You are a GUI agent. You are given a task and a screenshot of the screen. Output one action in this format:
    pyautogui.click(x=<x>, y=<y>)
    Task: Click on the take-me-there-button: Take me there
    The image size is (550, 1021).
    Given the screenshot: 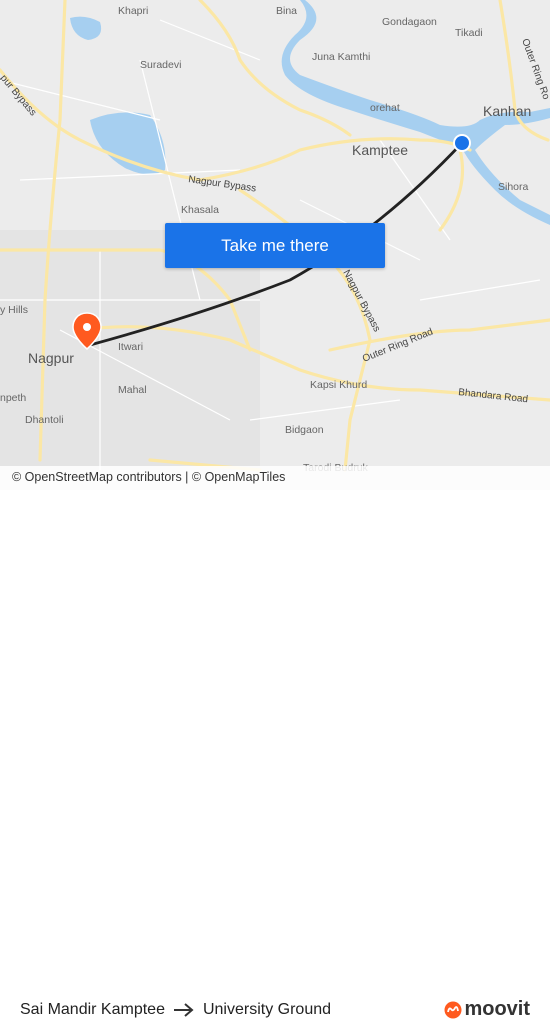 What is the action you would take?
    pyautogui.click(x=275, y=245)
    